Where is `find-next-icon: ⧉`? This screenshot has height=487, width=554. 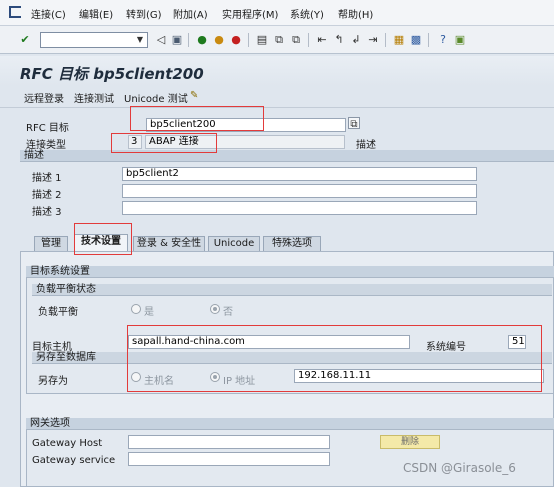
find-next-icon: ⧉ is located at coordinates (296, 40).